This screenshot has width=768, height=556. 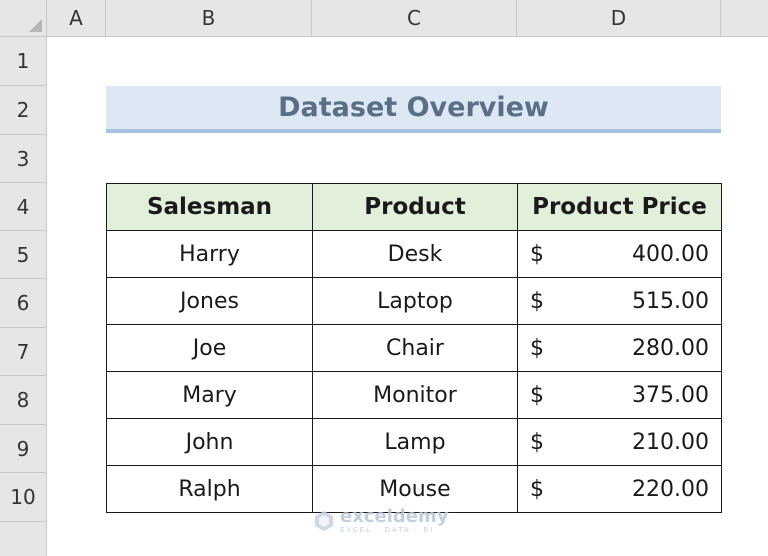 I want to click on product-cell: Desk, so click(x=415, y=254).